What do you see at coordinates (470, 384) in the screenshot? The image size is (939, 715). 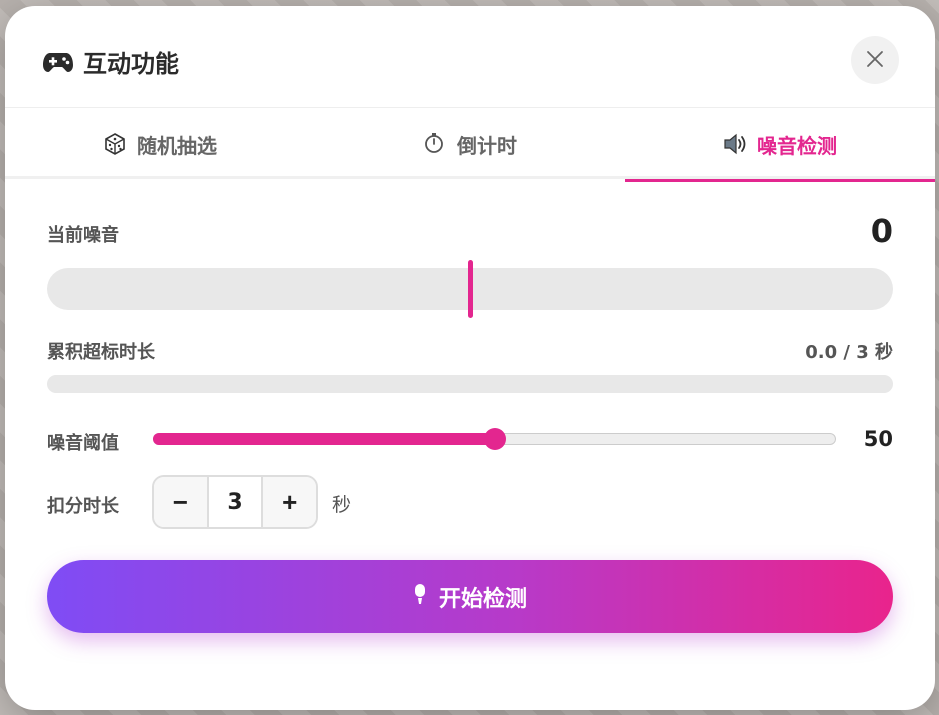 I see `accumulated-progress-bar` at bounding box center [470, 384].